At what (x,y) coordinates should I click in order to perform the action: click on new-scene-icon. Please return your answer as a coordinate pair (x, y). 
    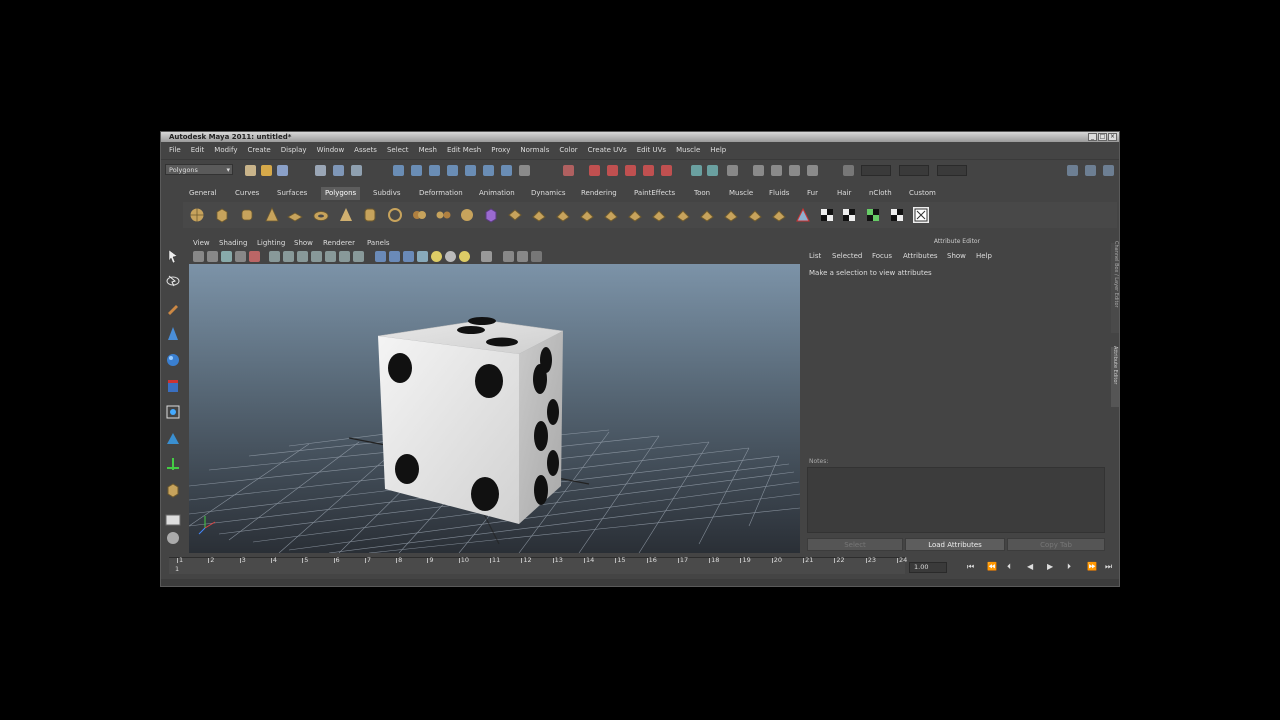
    Looking at the image, I should click on (250, 170).